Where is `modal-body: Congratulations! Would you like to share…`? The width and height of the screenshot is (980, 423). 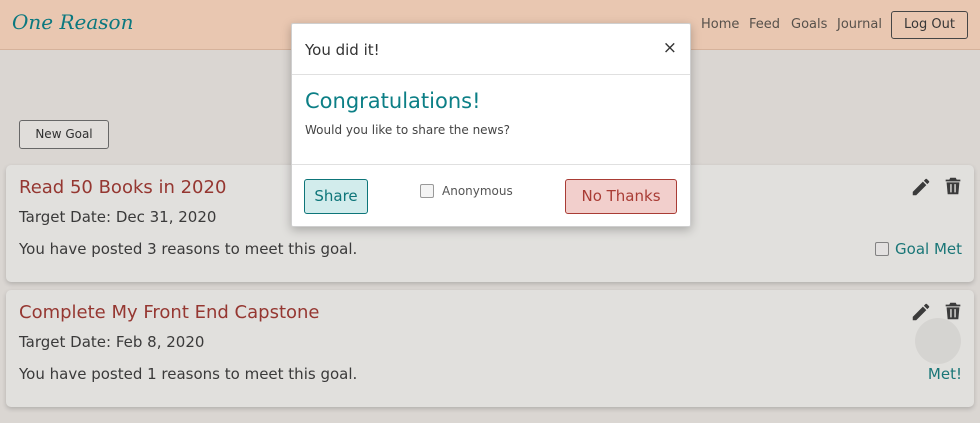
modal-body: Congratulations! Would you like to share… is located at coordinates (491, 120).